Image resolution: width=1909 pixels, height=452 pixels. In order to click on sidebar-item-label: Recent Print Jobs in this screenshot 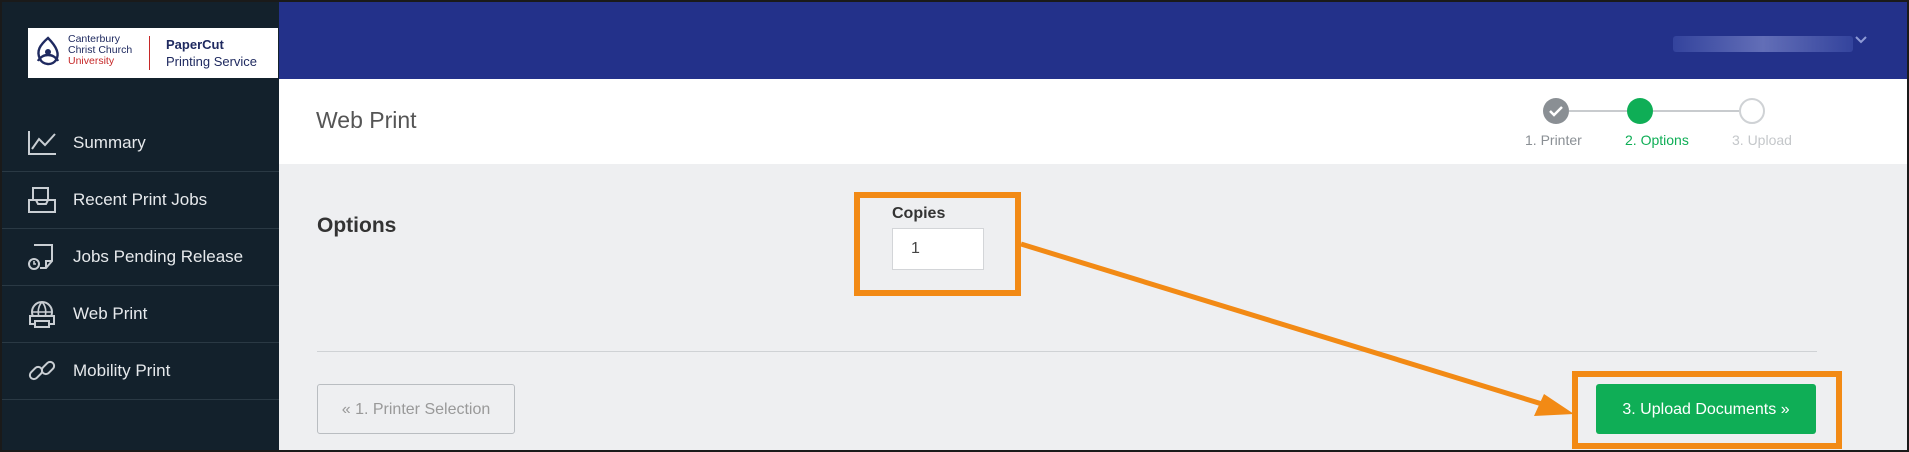, I will do `click(140, 199)`.